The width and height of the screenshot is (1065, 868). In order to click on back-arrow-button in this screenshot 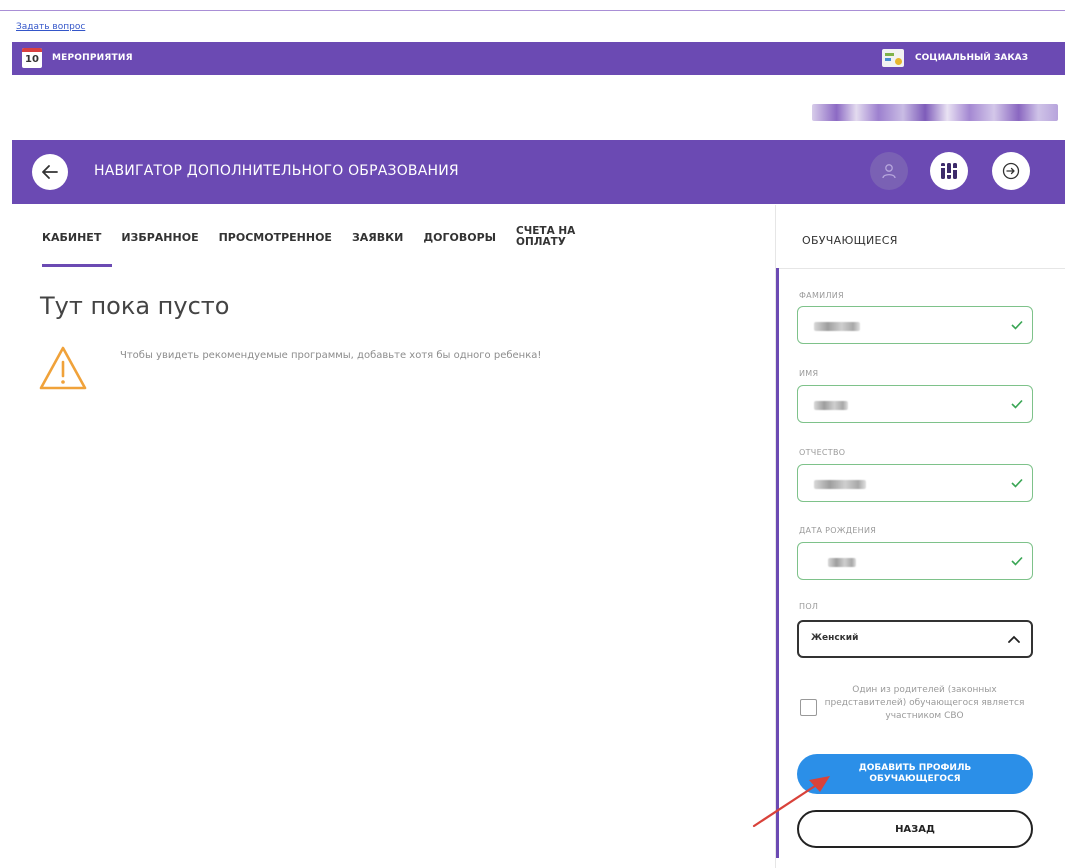, I will do `click(50, 172)`.